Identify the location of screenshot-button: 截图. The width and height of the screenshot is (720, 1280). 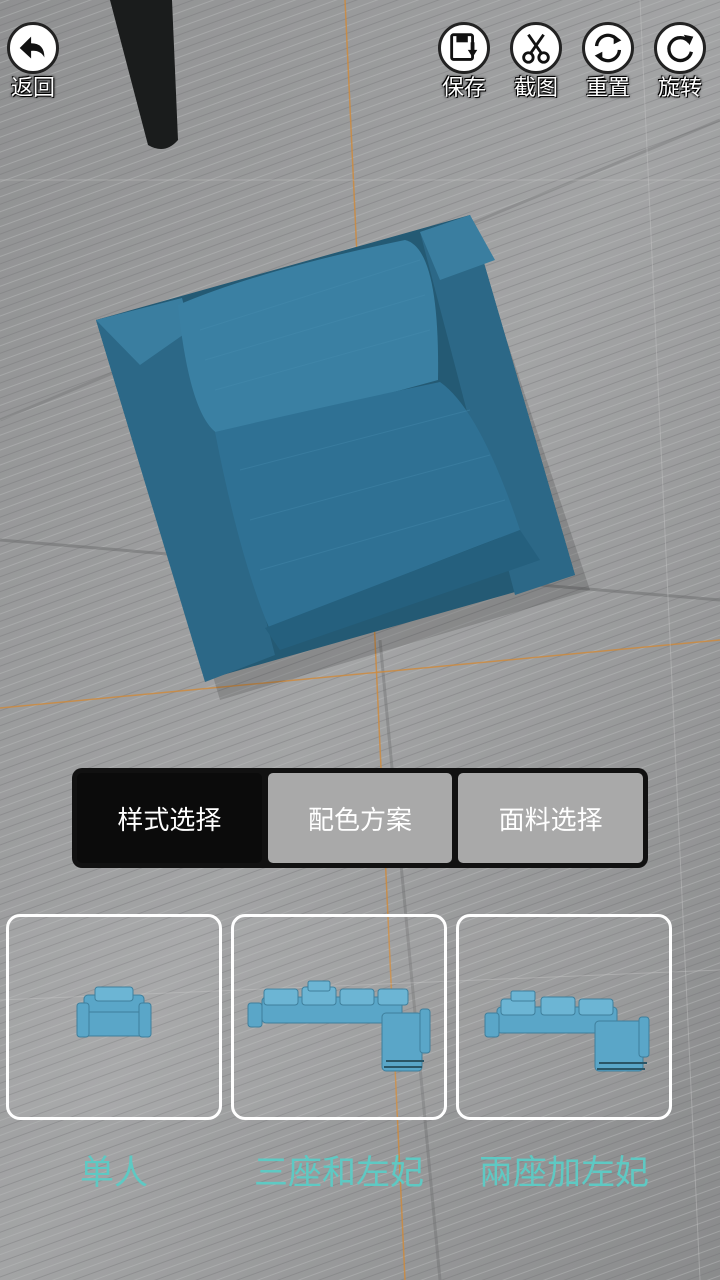
(536, 62).